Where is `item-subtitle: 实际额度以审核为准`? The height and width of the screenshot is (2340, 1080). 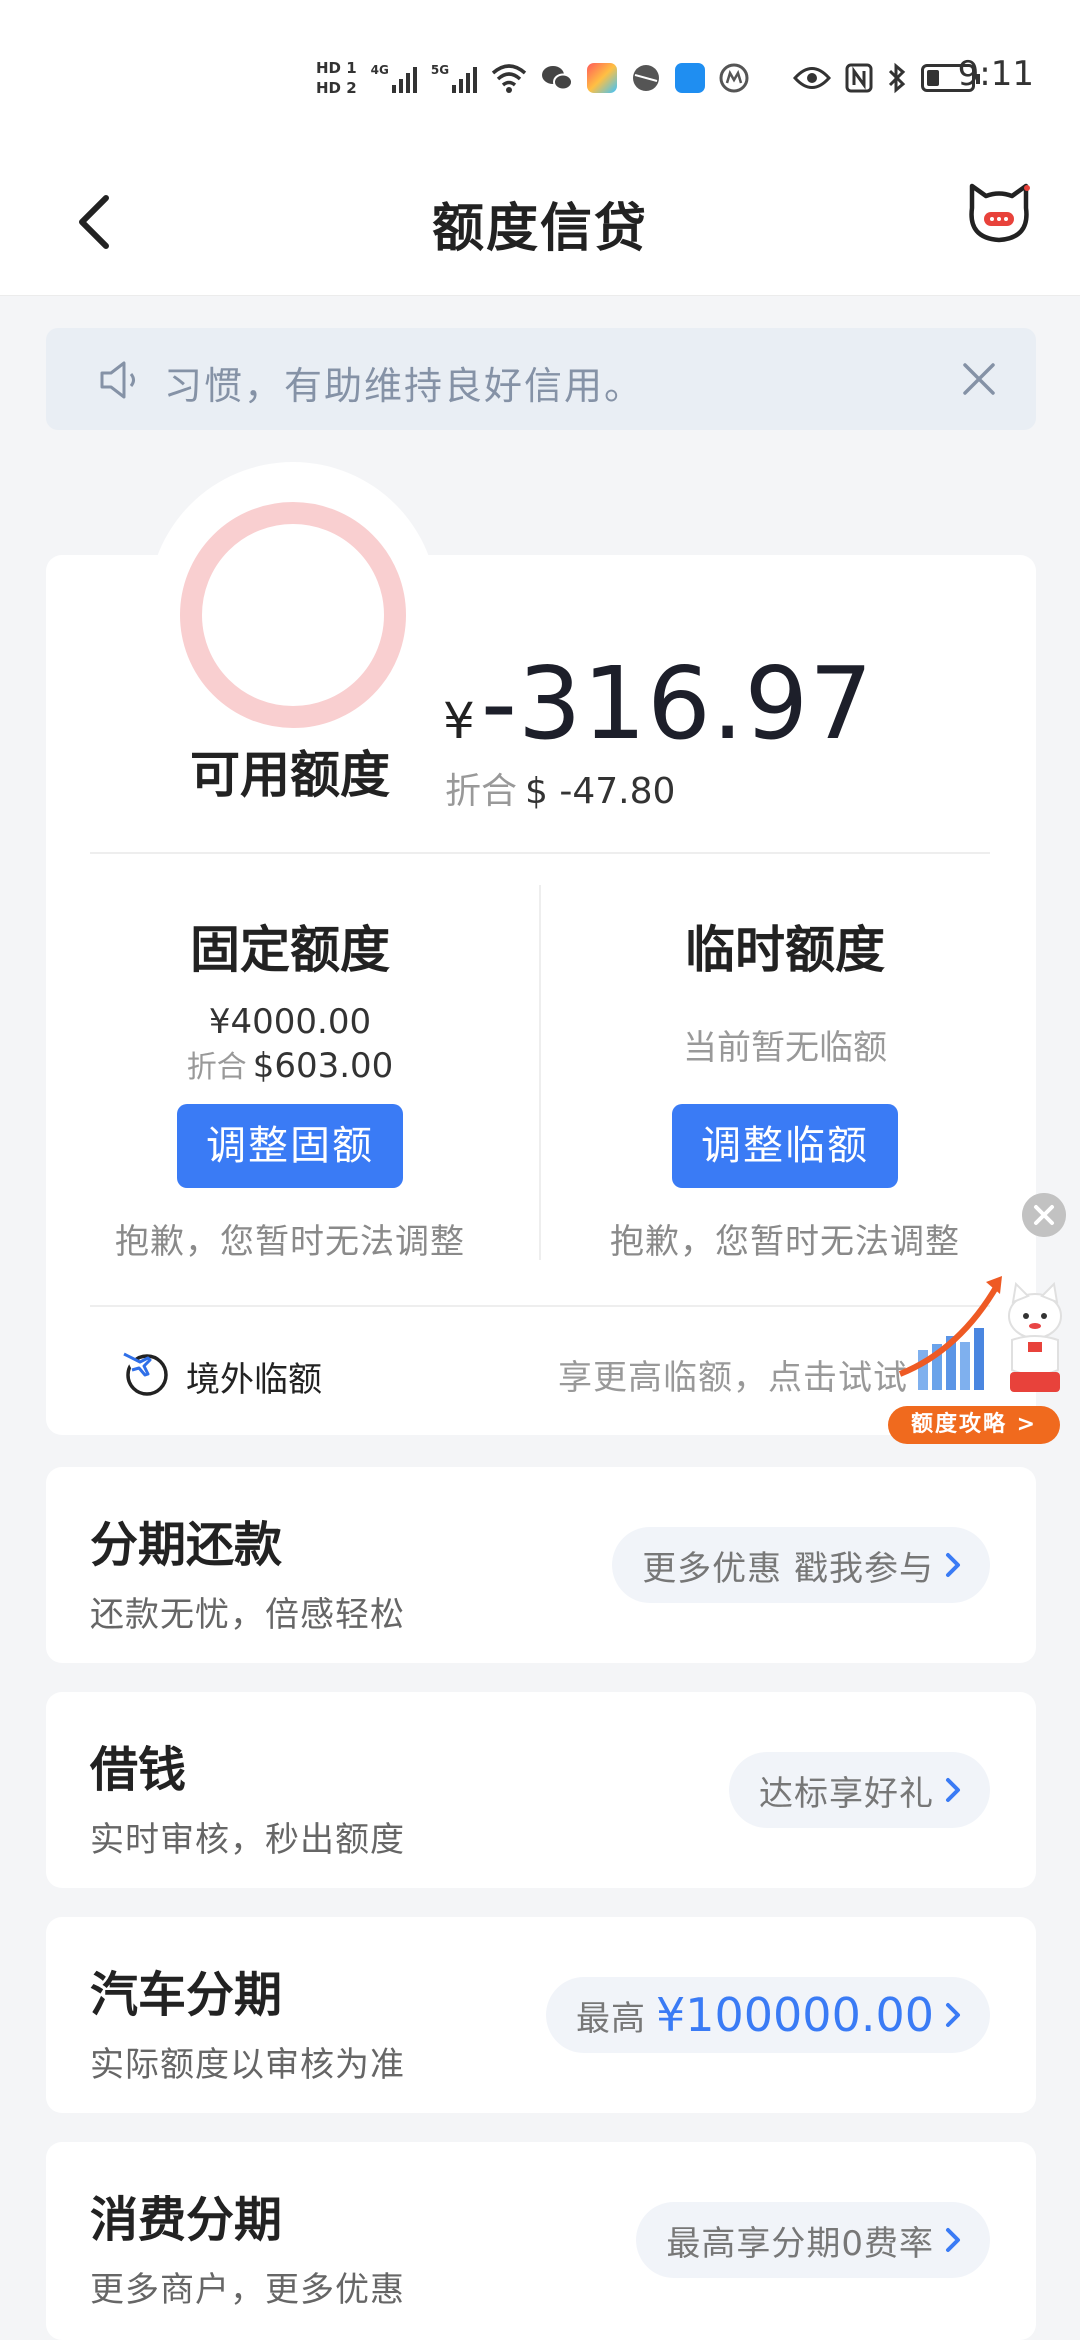
item-subtitle: 实际额度以审核为准 is located at coordinates (247, 2065).